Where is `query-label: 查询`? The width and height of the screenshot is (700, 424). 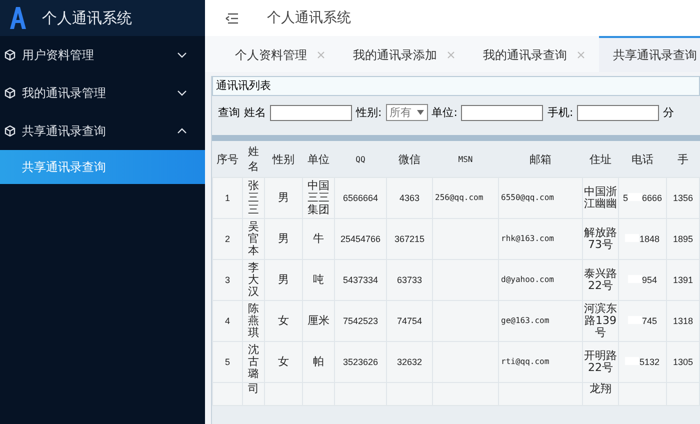 query-label: 查询 is located at coordinates (229, 112).